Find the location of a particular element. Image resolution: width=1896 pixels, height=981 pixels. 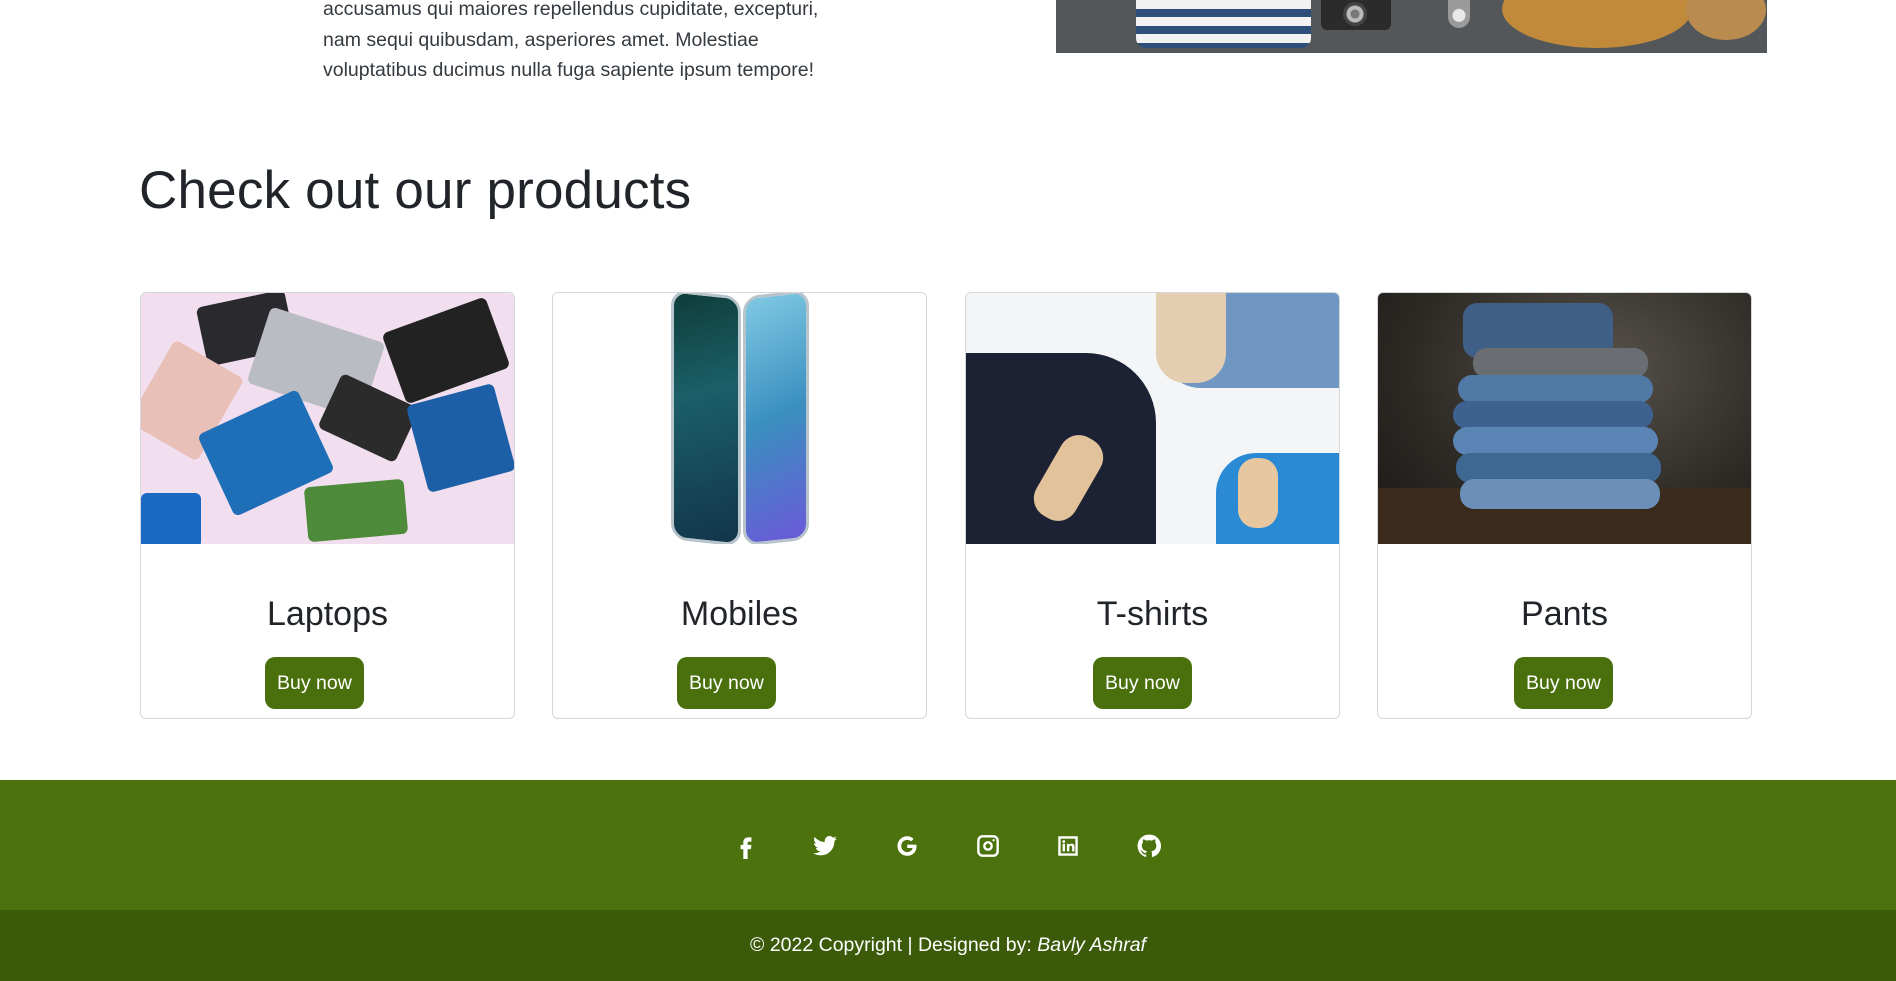

product-card-laptops: Laptops Buy now is located at coordinates (327, 505).